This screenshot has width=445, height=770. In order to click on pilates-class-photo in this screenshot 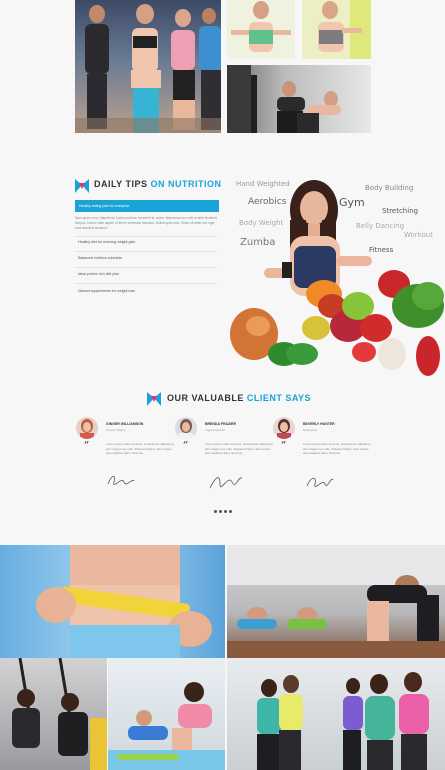, I will do `click(166, 714)`.